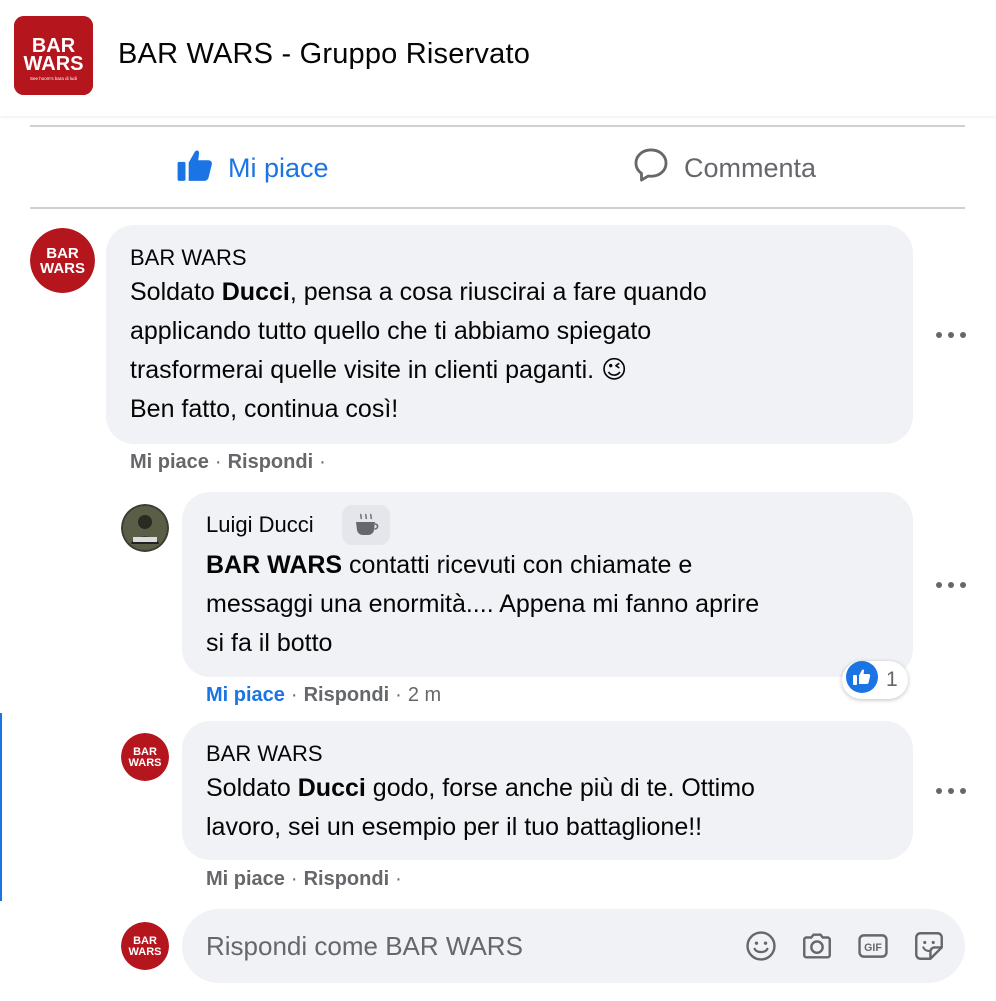 The width and height of the screenshot is (996, 1001). I want to click on post-like-label: Mi piace, so click(278, 167).